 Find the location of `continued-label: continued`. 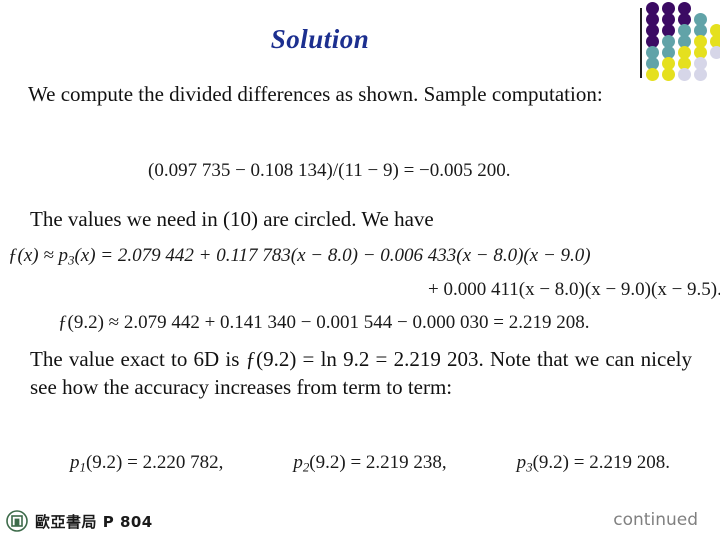

continued-label: continued is located at coordinates (655, 520).